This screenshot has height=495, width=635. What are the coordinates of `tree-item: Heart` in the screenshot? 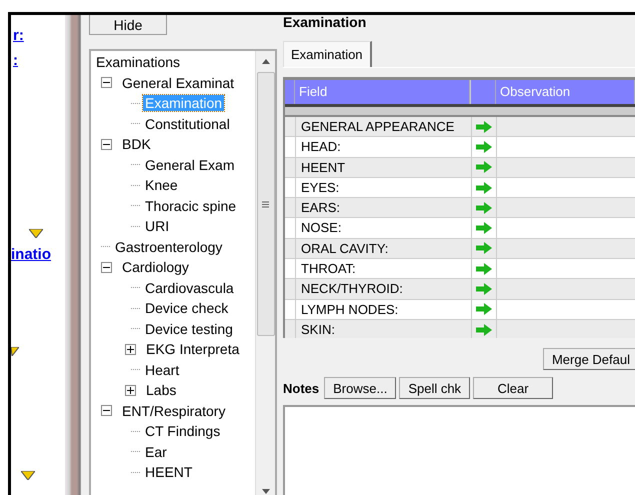 It's located at (162, 370).